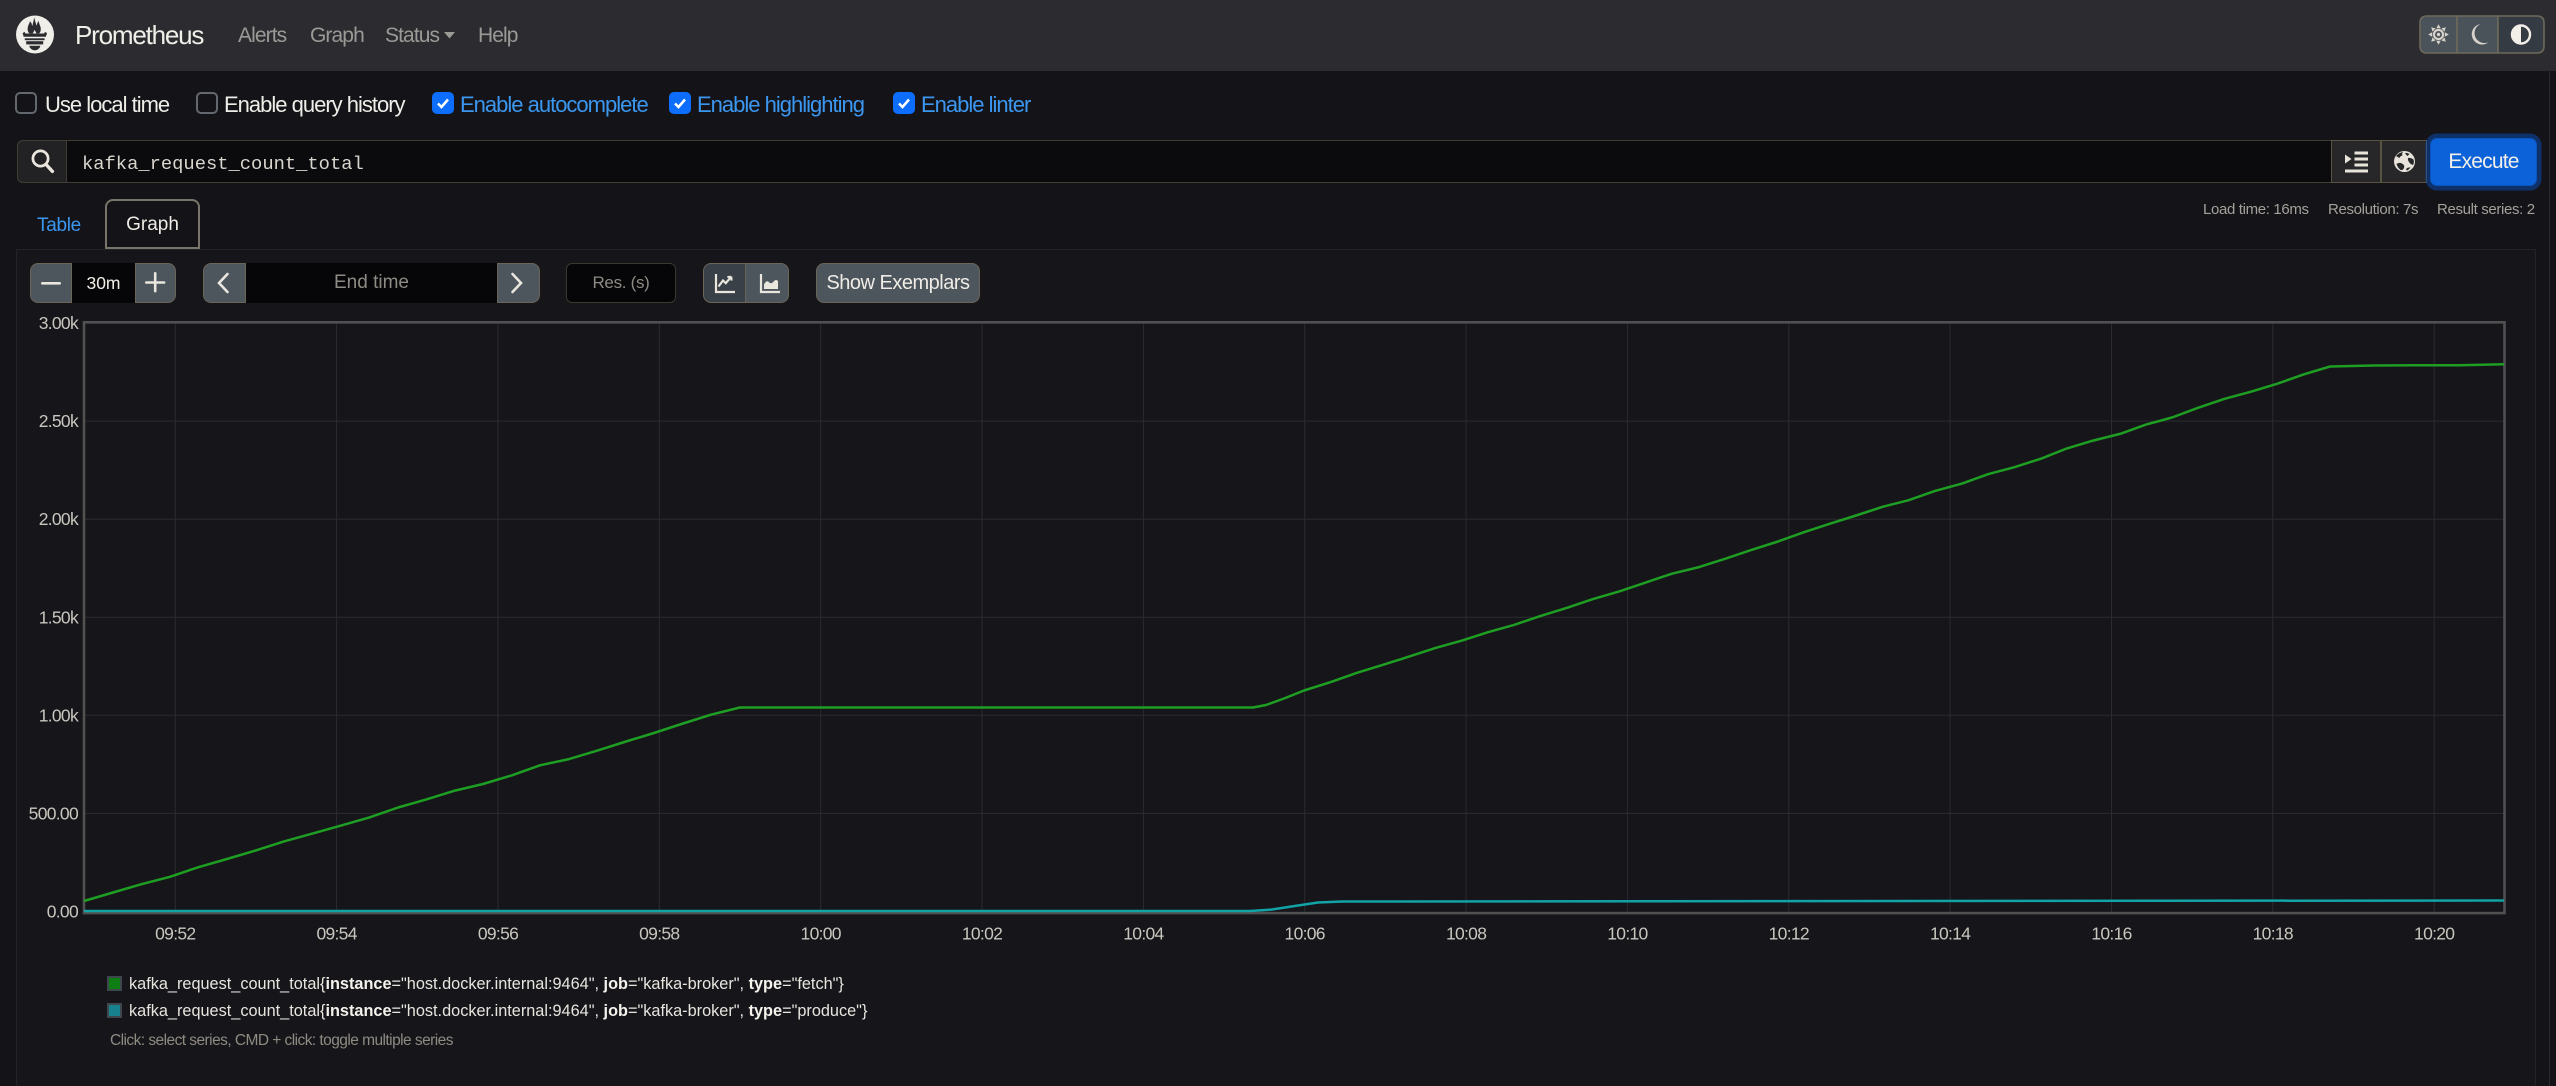  I want to click on svg-text: 1.50k, so click(59, 617).